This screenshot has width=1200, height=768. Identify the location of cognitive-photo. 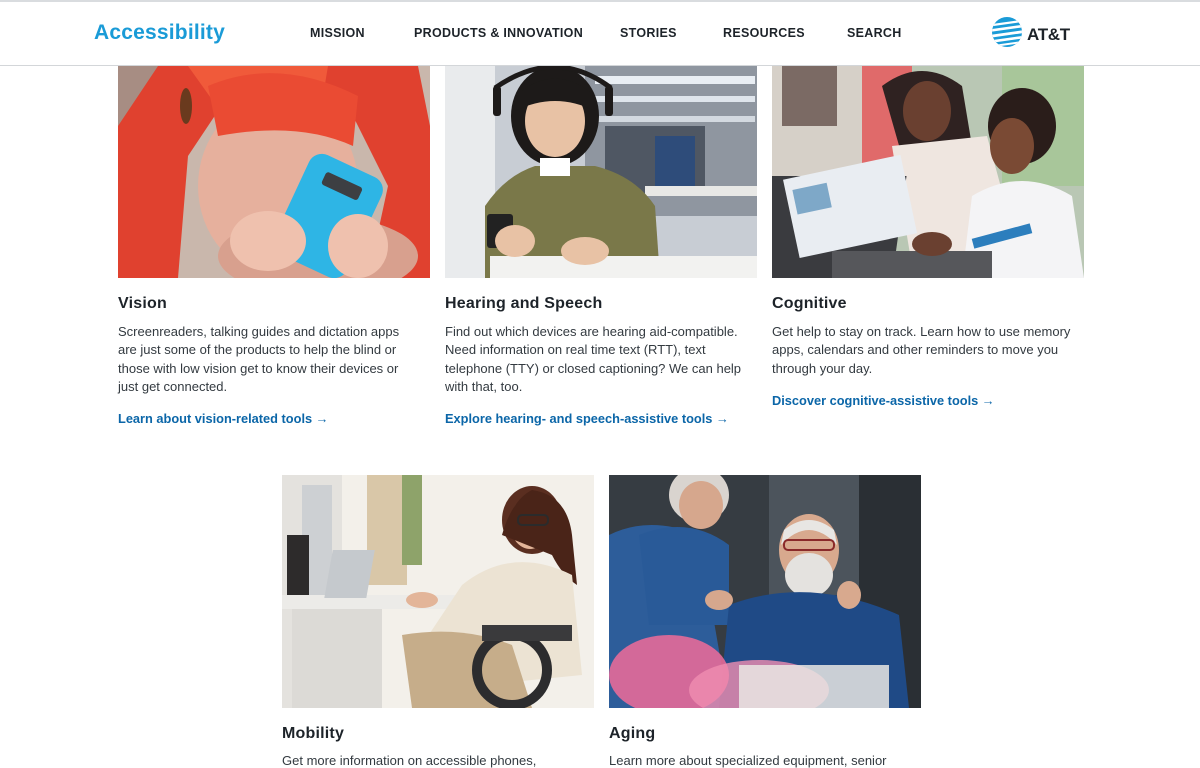
(928, 172).